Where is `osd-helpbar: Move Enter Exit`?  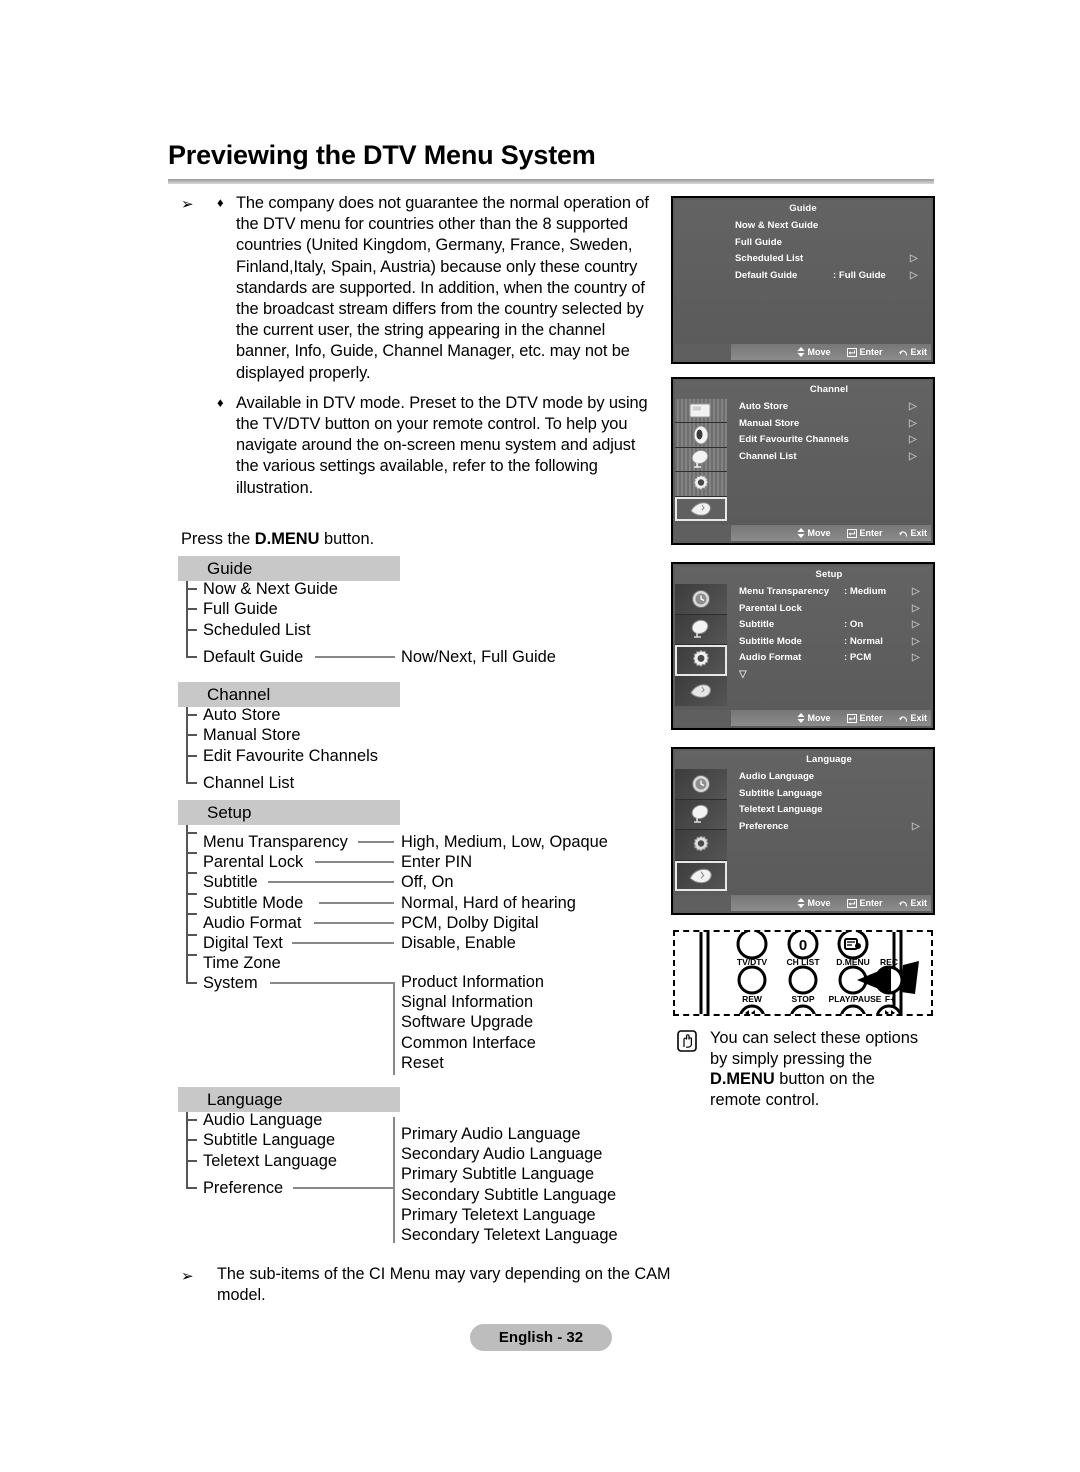 osd-helpbar: Move Enter Exit is located at coordinates (803, 903).